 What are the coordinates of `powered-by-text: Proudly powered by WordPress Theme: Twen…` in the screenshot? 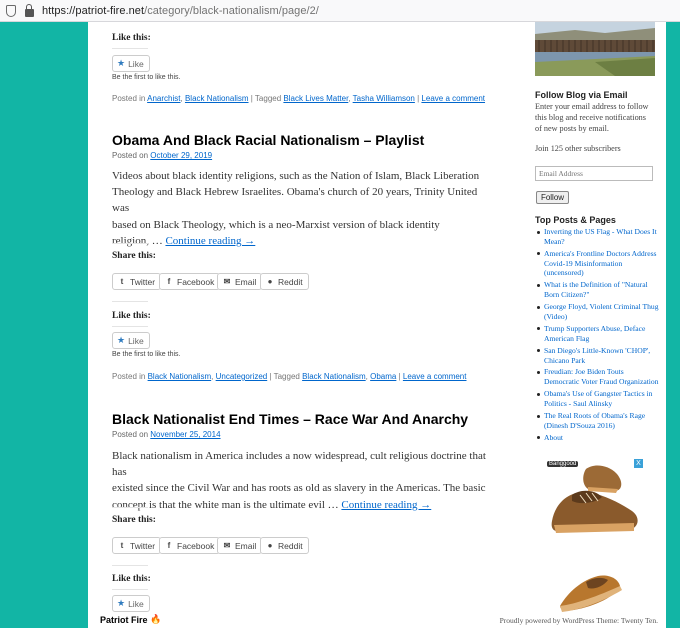 It's located at (578, 620).